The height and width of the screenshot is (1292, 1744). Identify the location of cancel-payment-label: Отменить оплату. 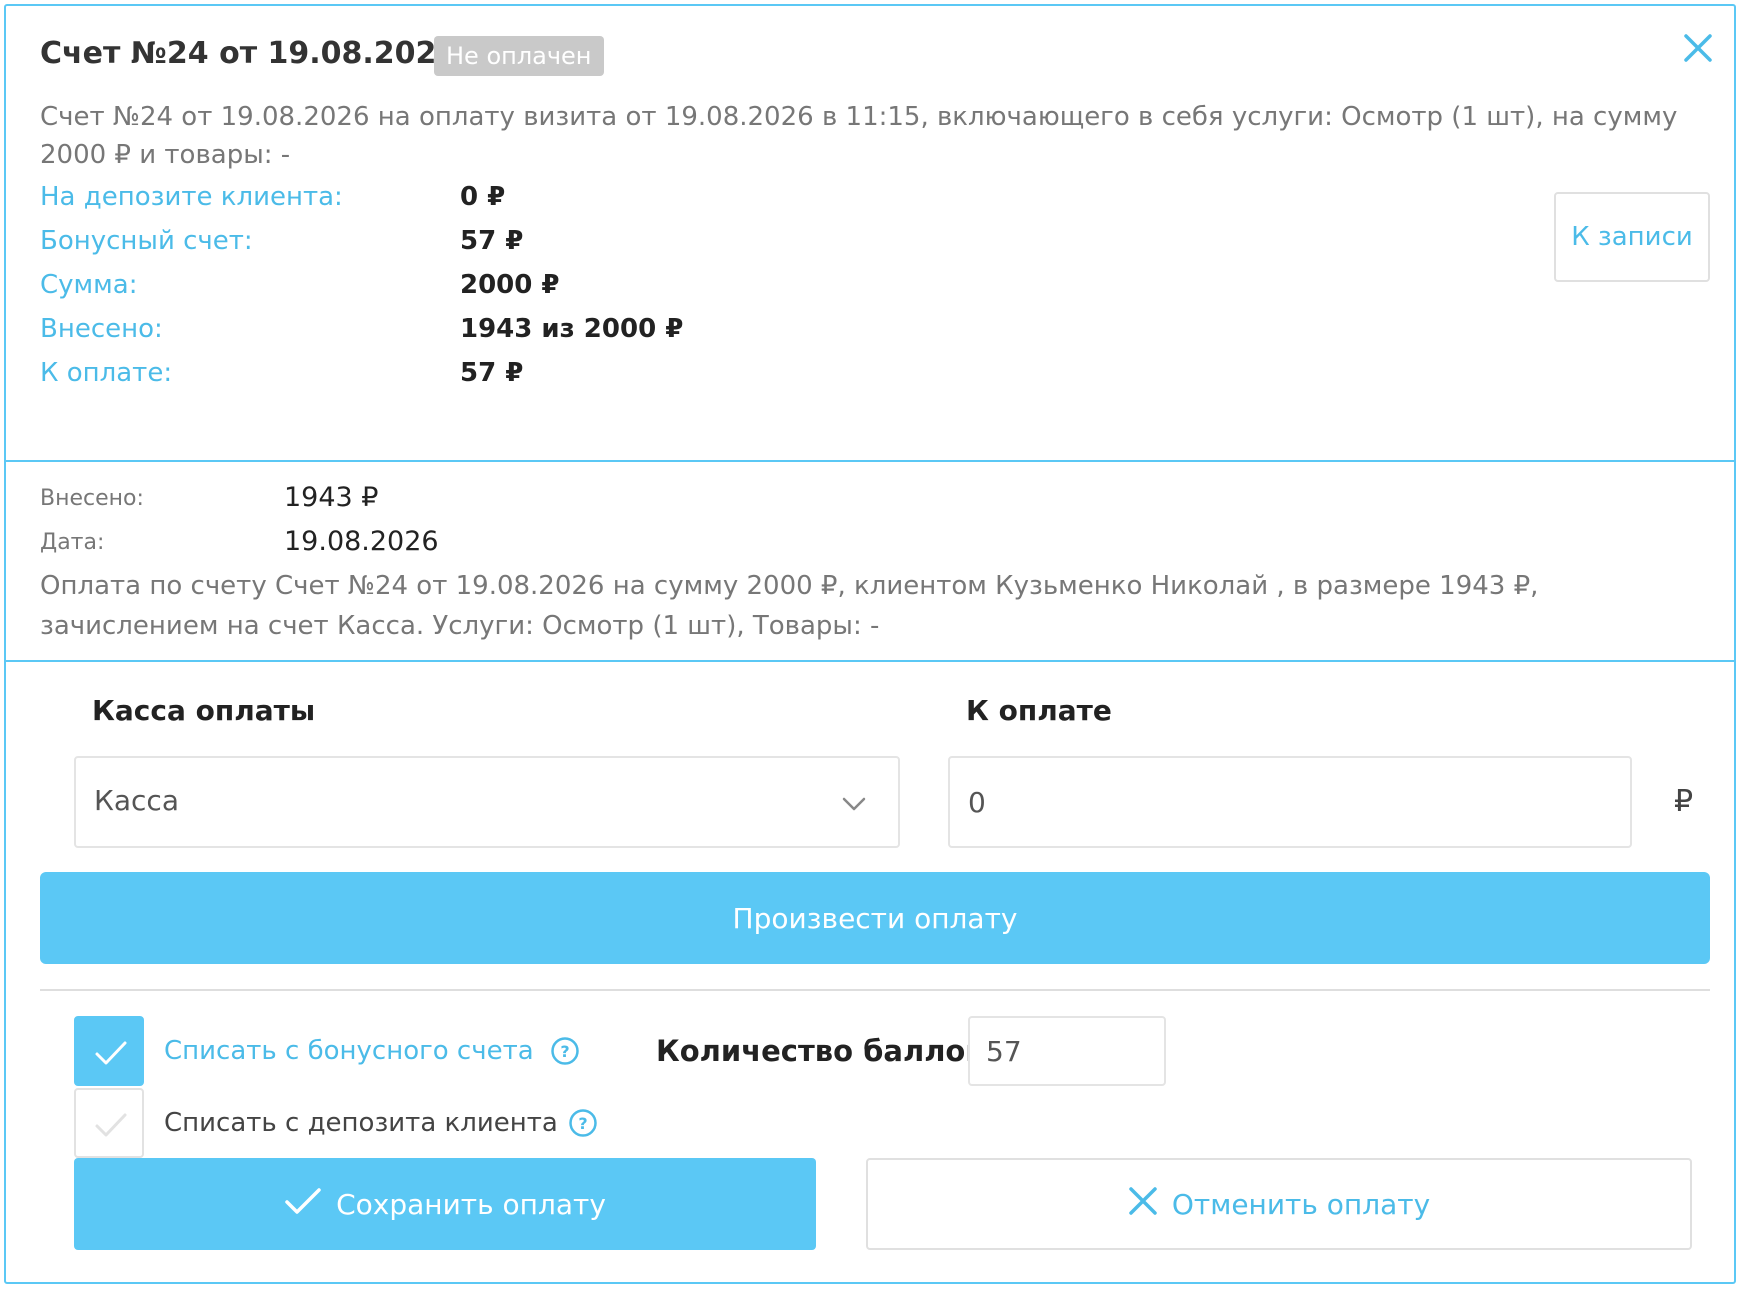
(1301, 1204).